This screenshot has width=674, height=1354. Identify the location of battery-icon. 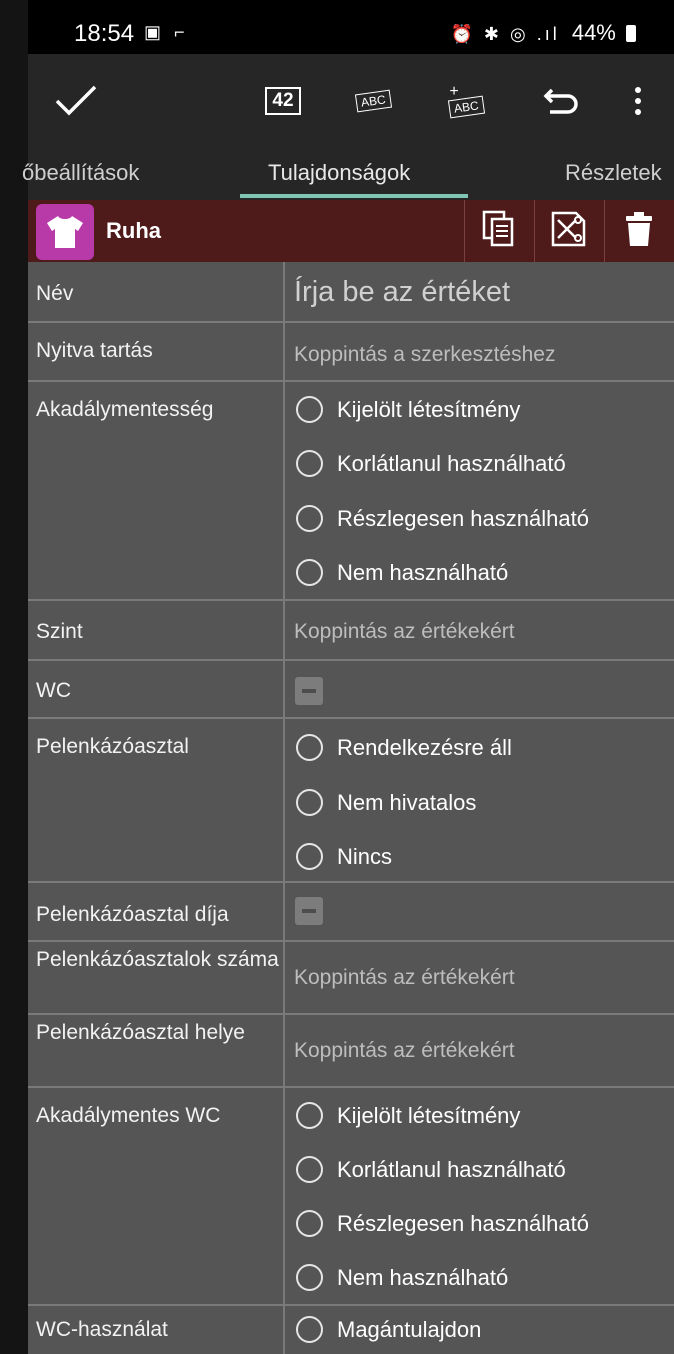
(631, 33).